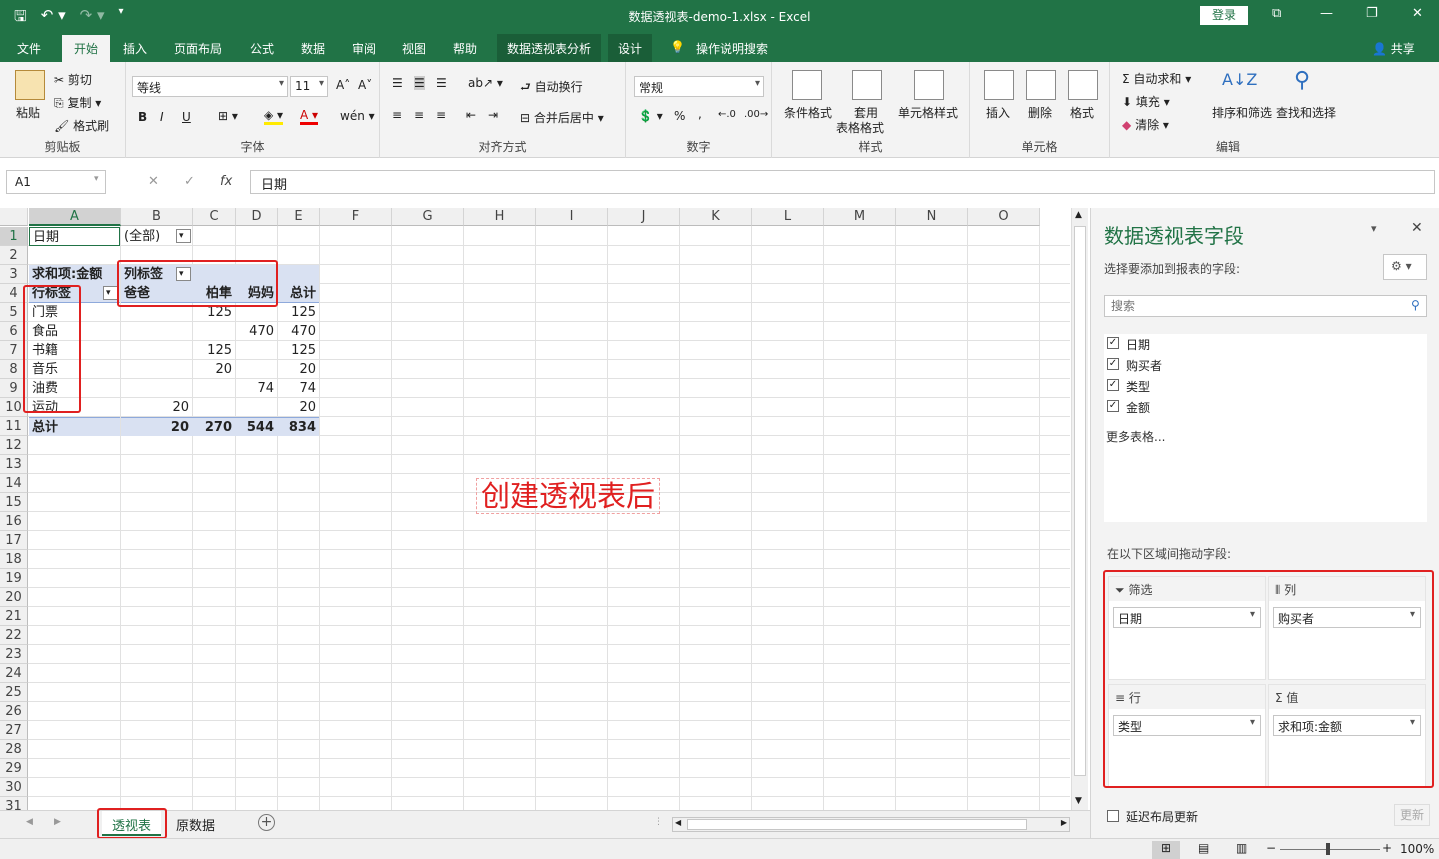 The width and height of the screenshot is (1439, 859). I want to click on tab-review: 审阅, so click(364, 48).